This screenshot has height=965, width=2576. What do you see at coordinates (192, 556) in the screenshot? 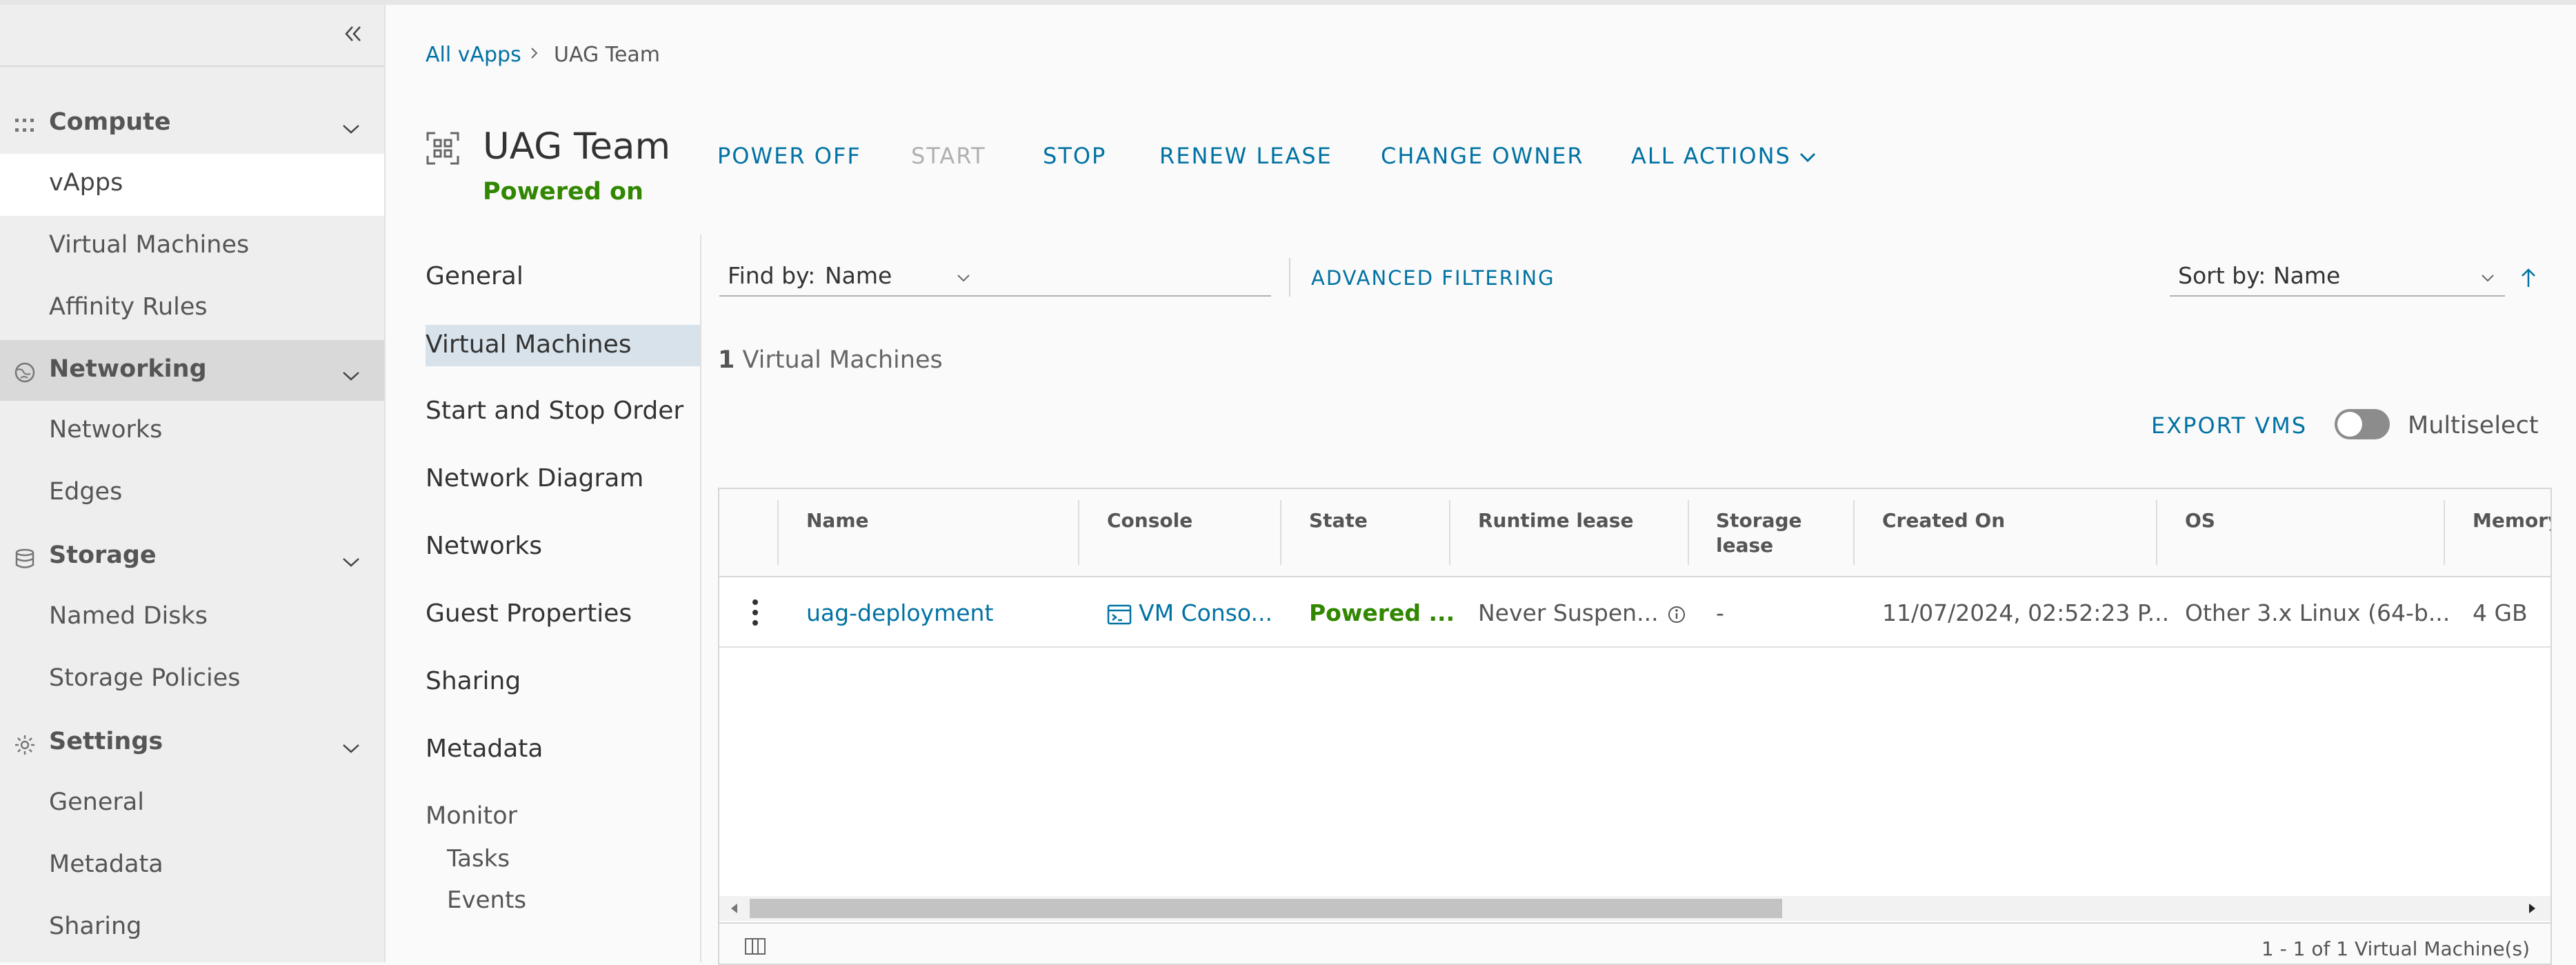
I see `sidebar-section-storage: Storage` at bounding box center [192, 556].